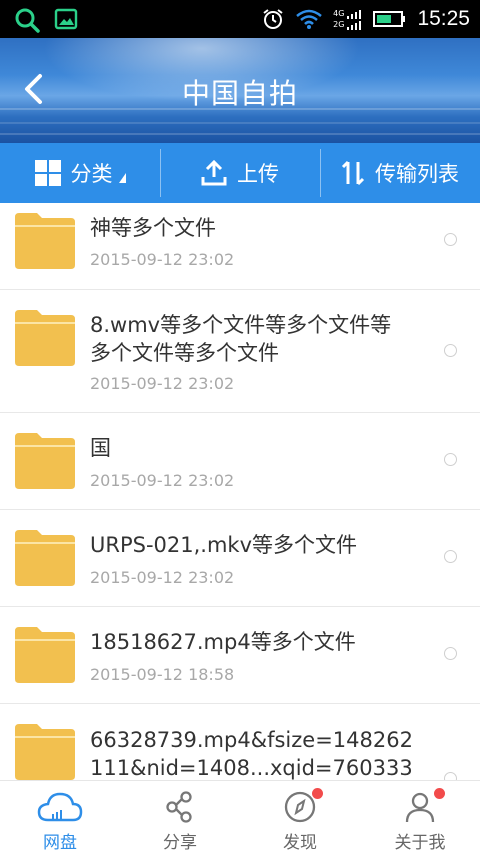 The width and height of the screenshot is (480, 855). I want to click on dropdown-caret-icon, so click(122, 178).